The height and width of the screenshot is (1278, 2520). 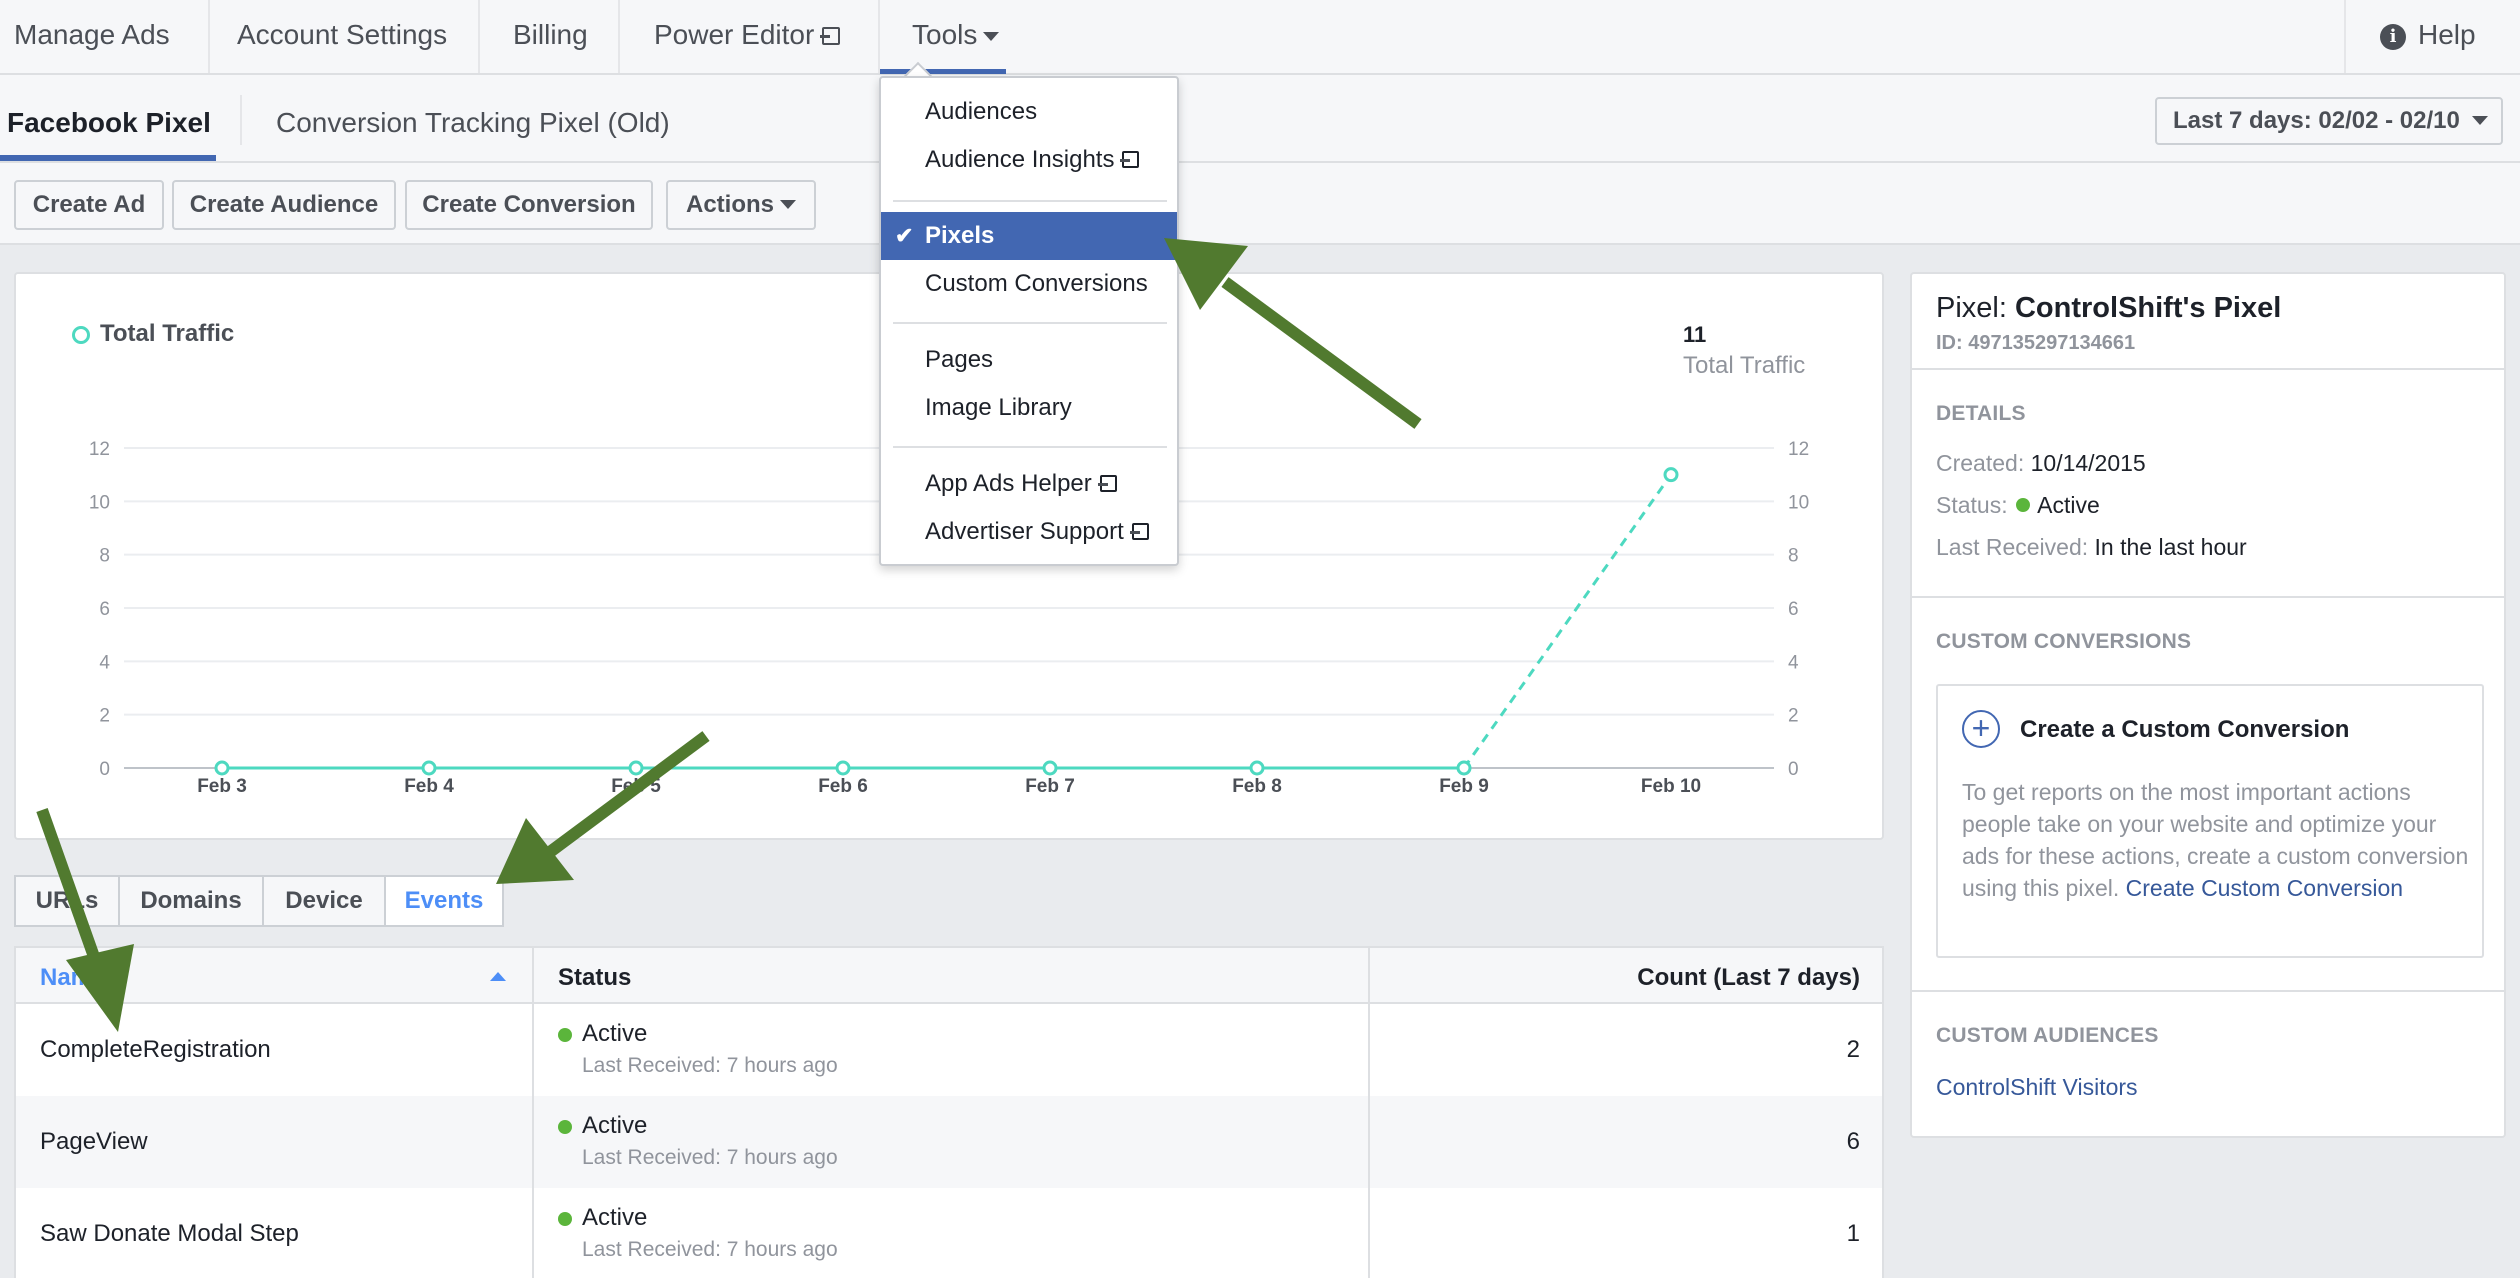 I want to click on help-link: i Help, so click(x=2428, y=36).